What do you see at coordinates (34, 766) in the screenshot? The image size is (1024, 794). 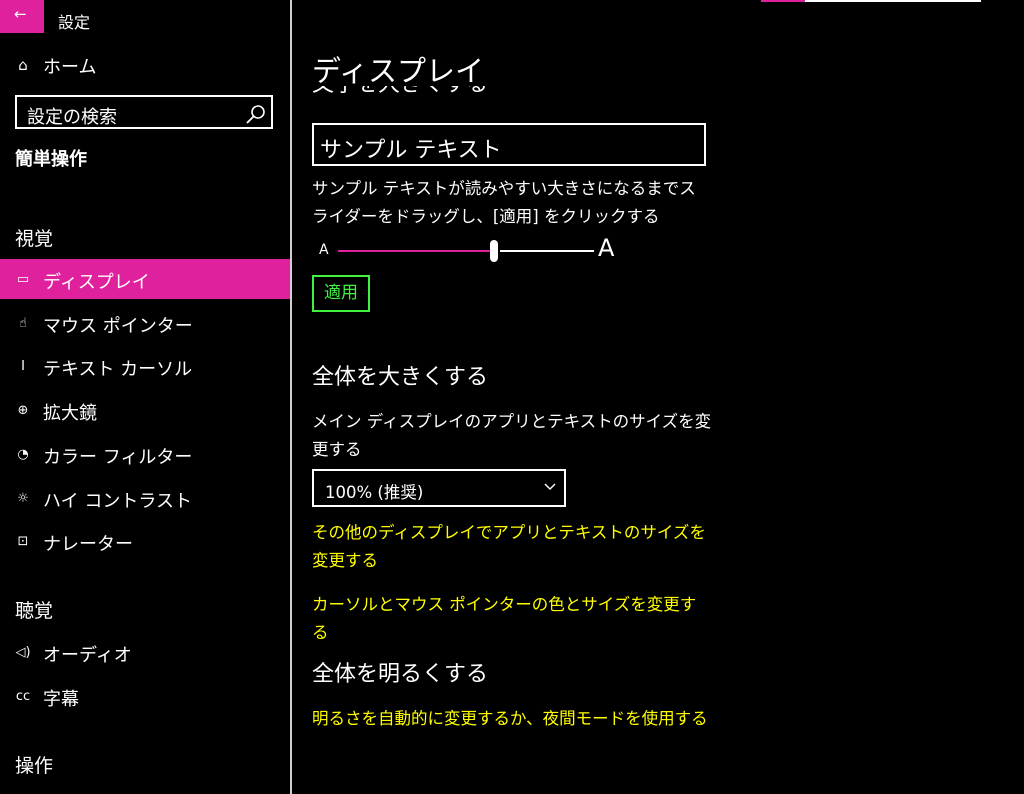 I see `section-interaction: 操作` at bounding box center [34, 766].